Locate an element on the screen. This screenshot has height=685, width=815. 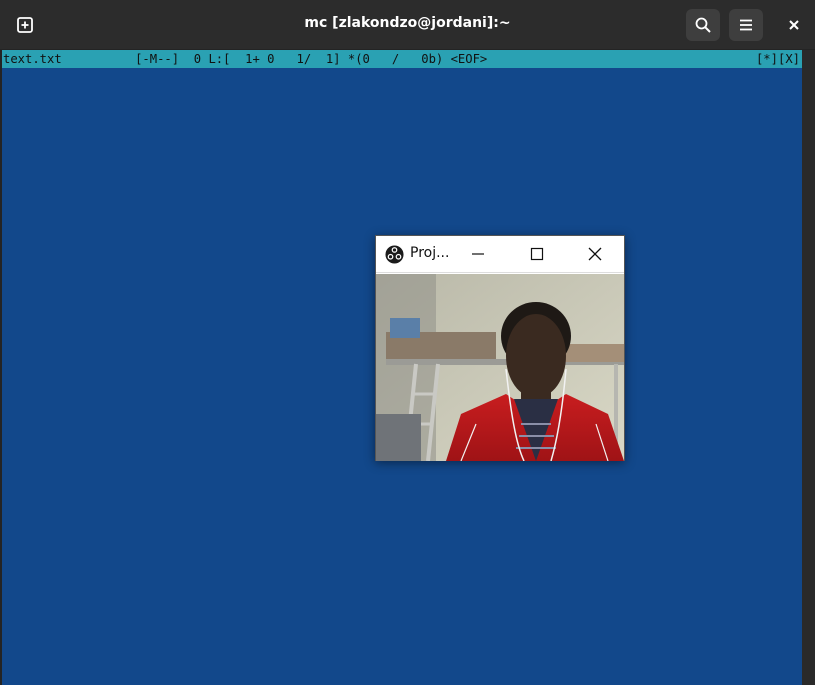
minimize-icon is located at coordinates (478, 254).